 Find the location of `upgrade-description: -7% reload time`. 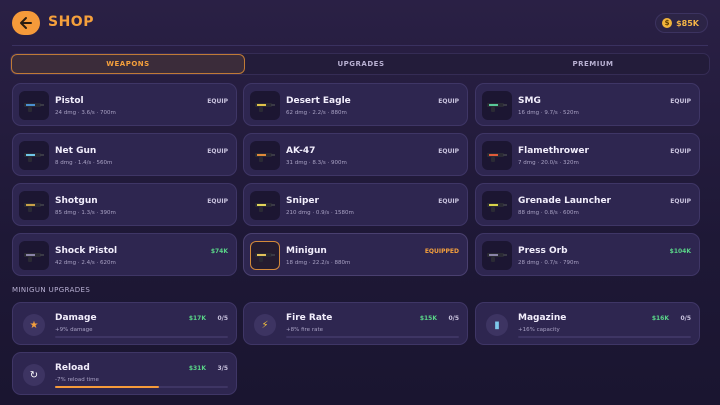

upgrade-description: -7% reload time is located at coordinates (77, 380).